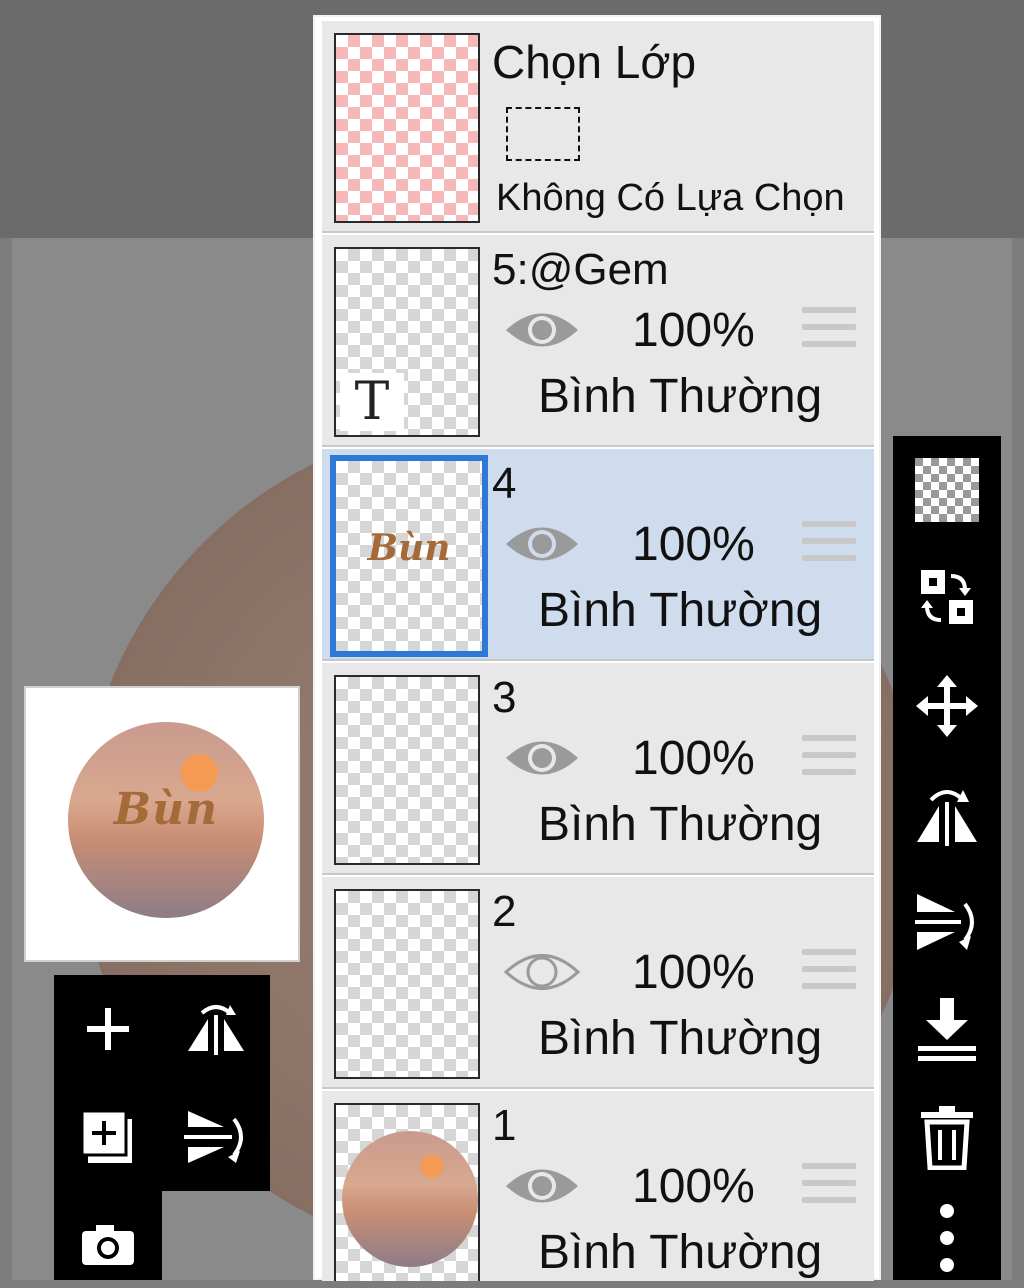  I want to click on move-icon, so click(947, 706).